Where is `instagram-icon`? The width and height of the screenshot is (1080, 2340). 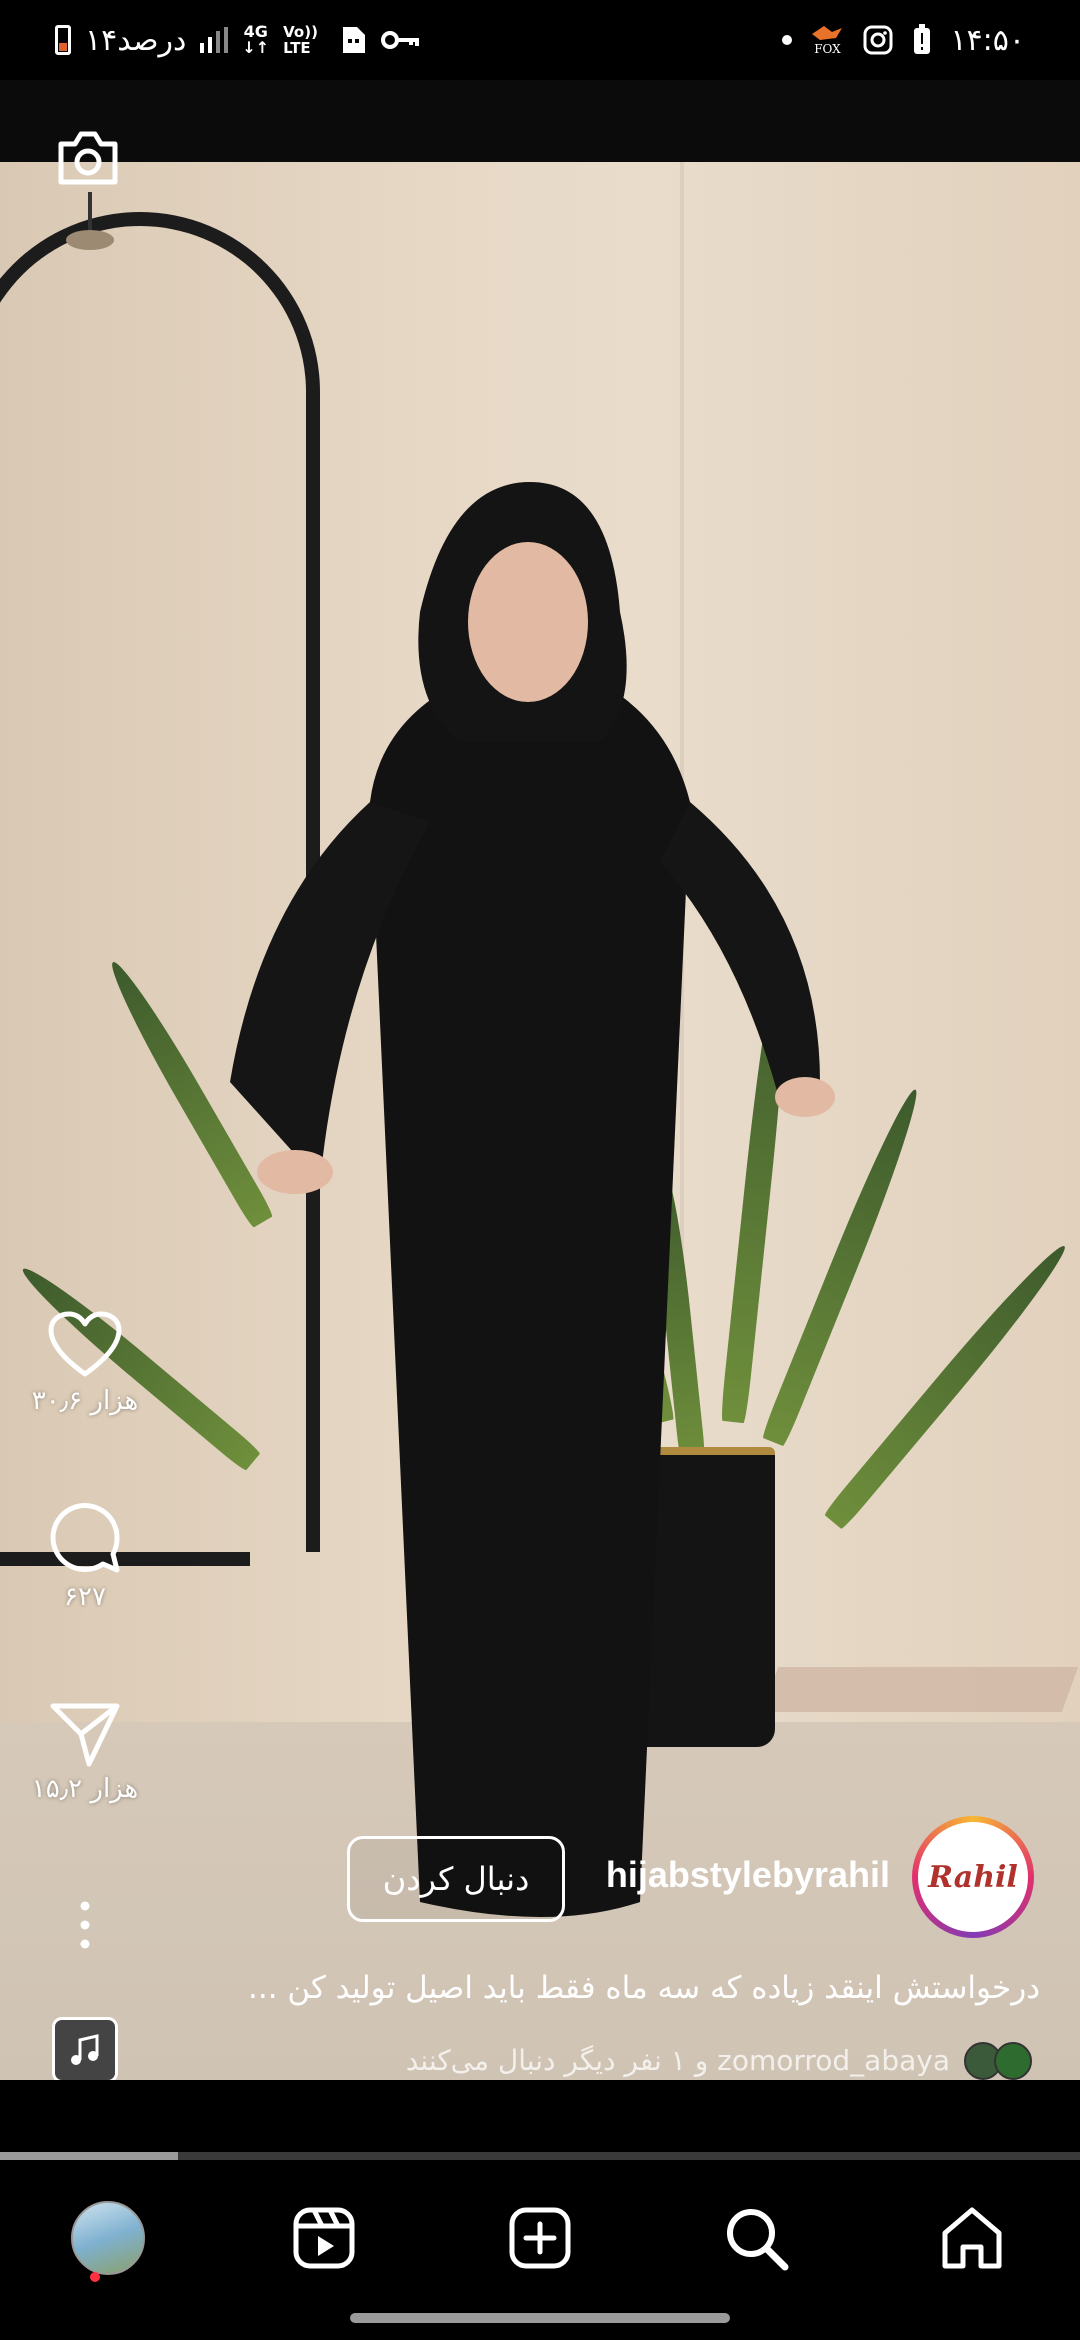
instagram-icon is located at coordinates (878, 40).